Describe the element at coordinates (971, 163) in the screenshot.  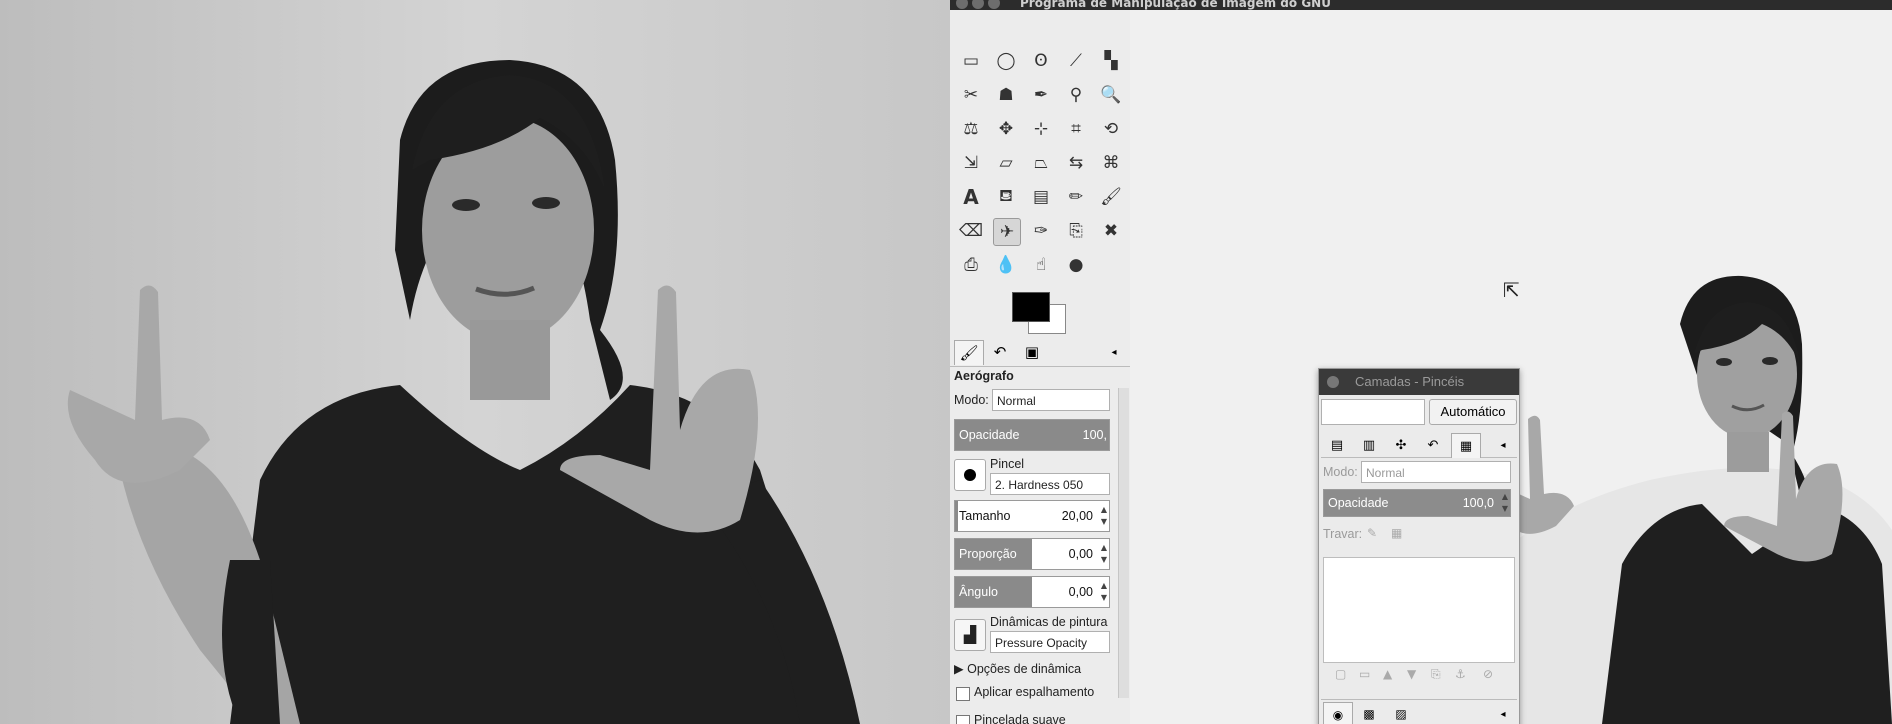
I see `scale-icon: ⇲` at that location.